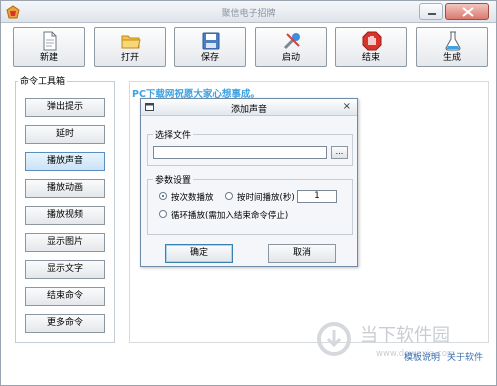 The image size is (497, 386). I want to click on minimize-button, so click(431, 11).